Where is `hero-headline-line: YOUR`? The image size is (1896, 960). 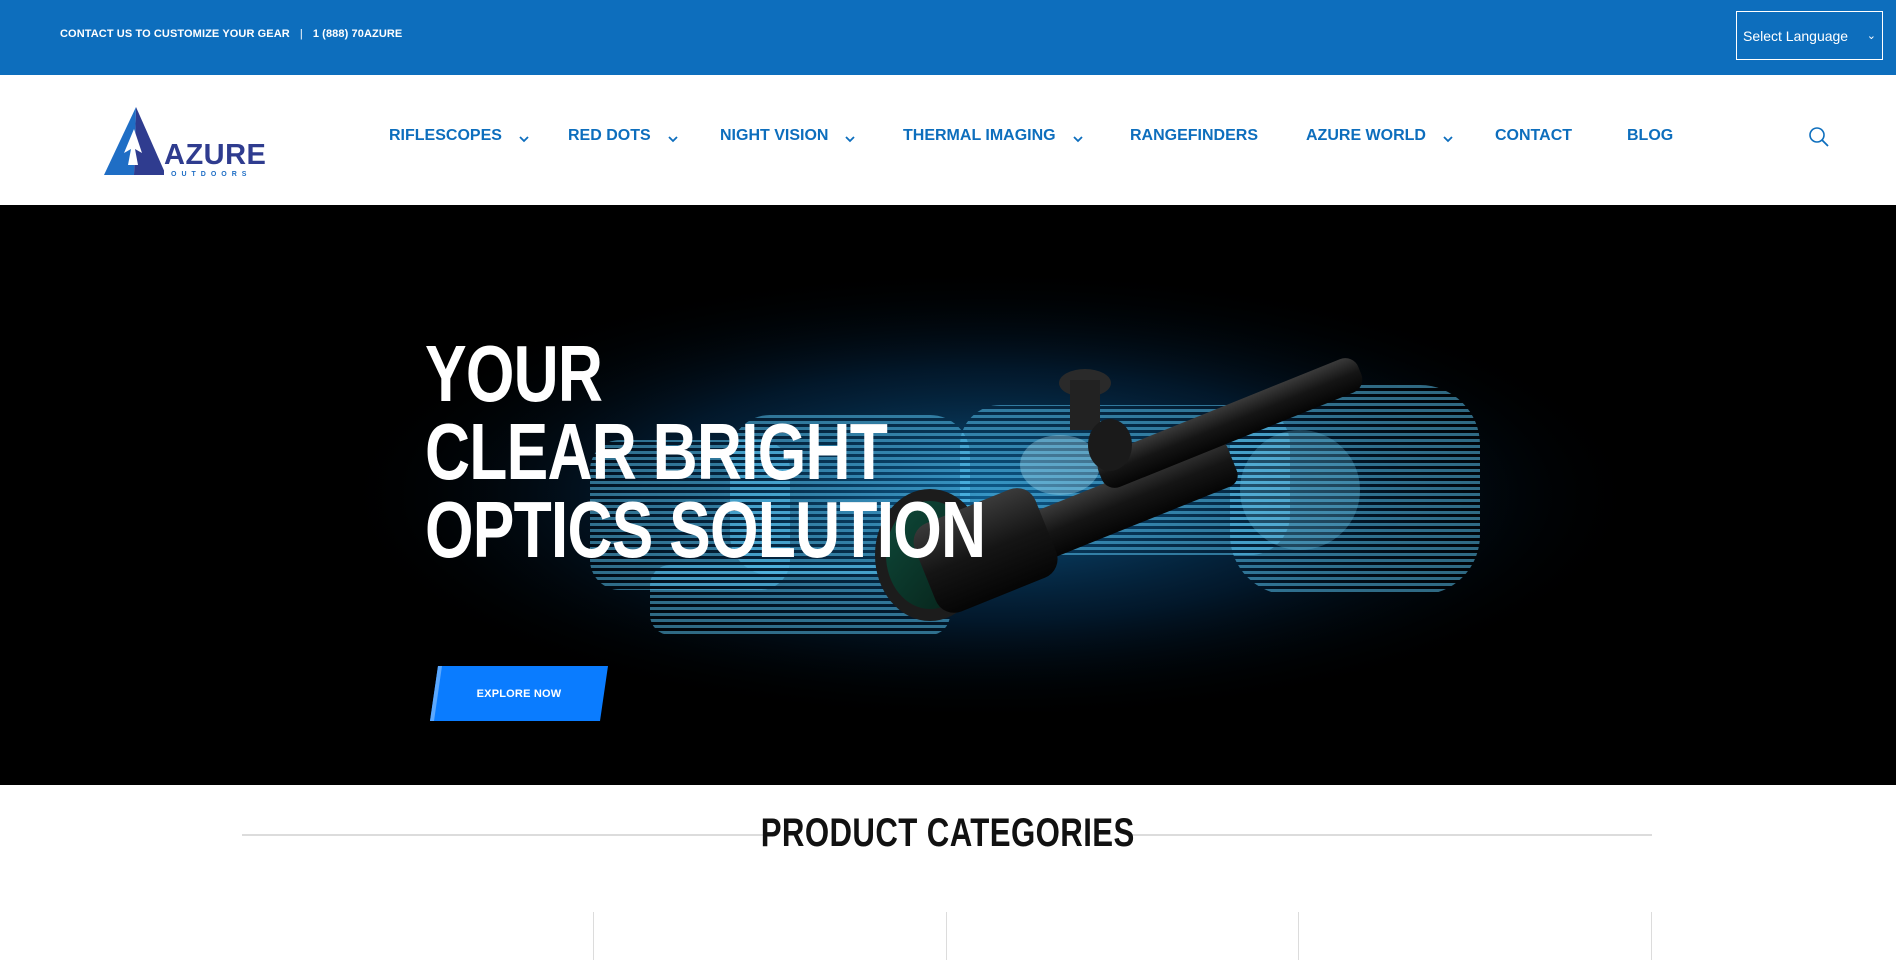
hero-headline-line: YOUR is located at coordinates (514, 373).